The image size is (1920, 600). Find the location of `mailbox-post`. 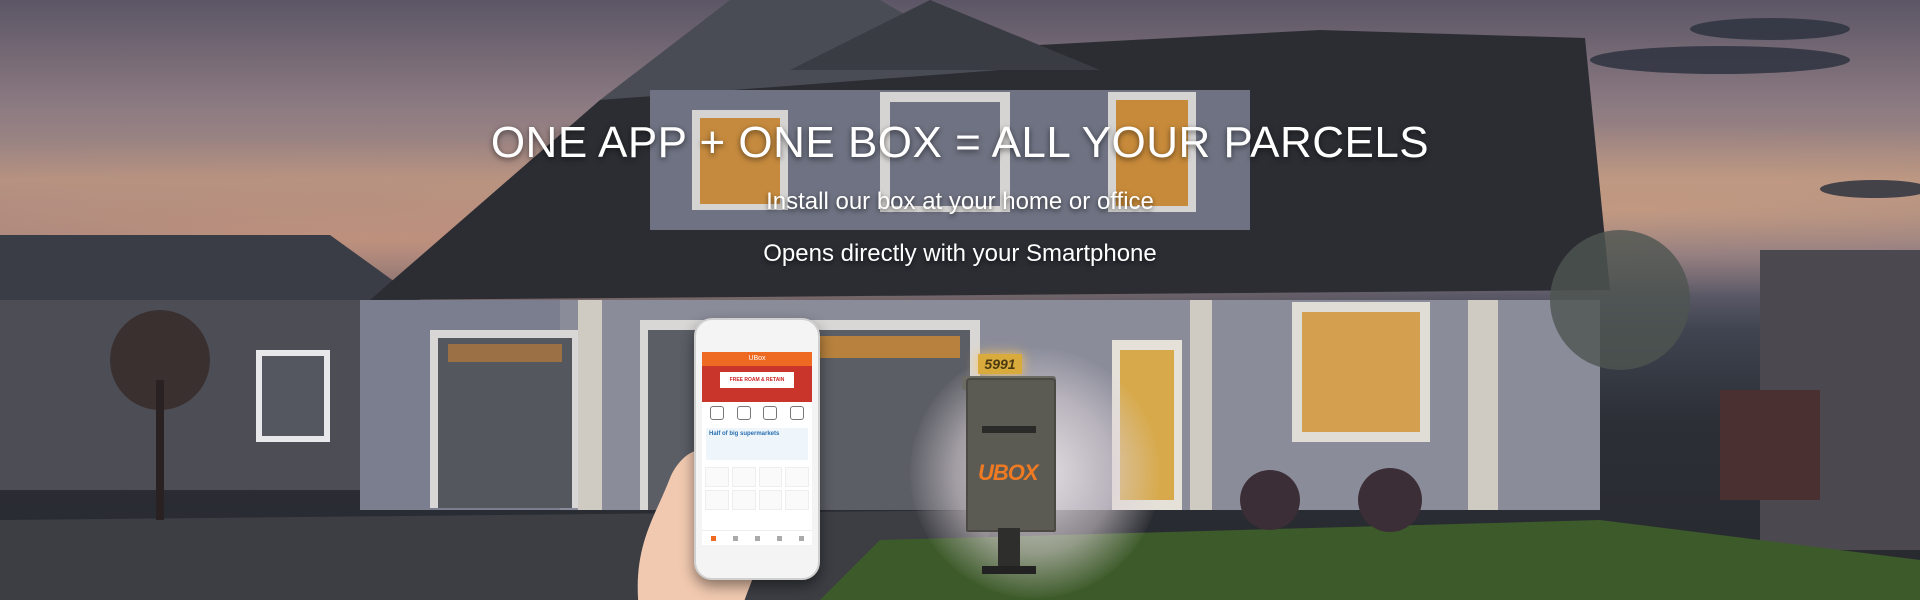

mailbox-post is located at coordinates (1009, 549).